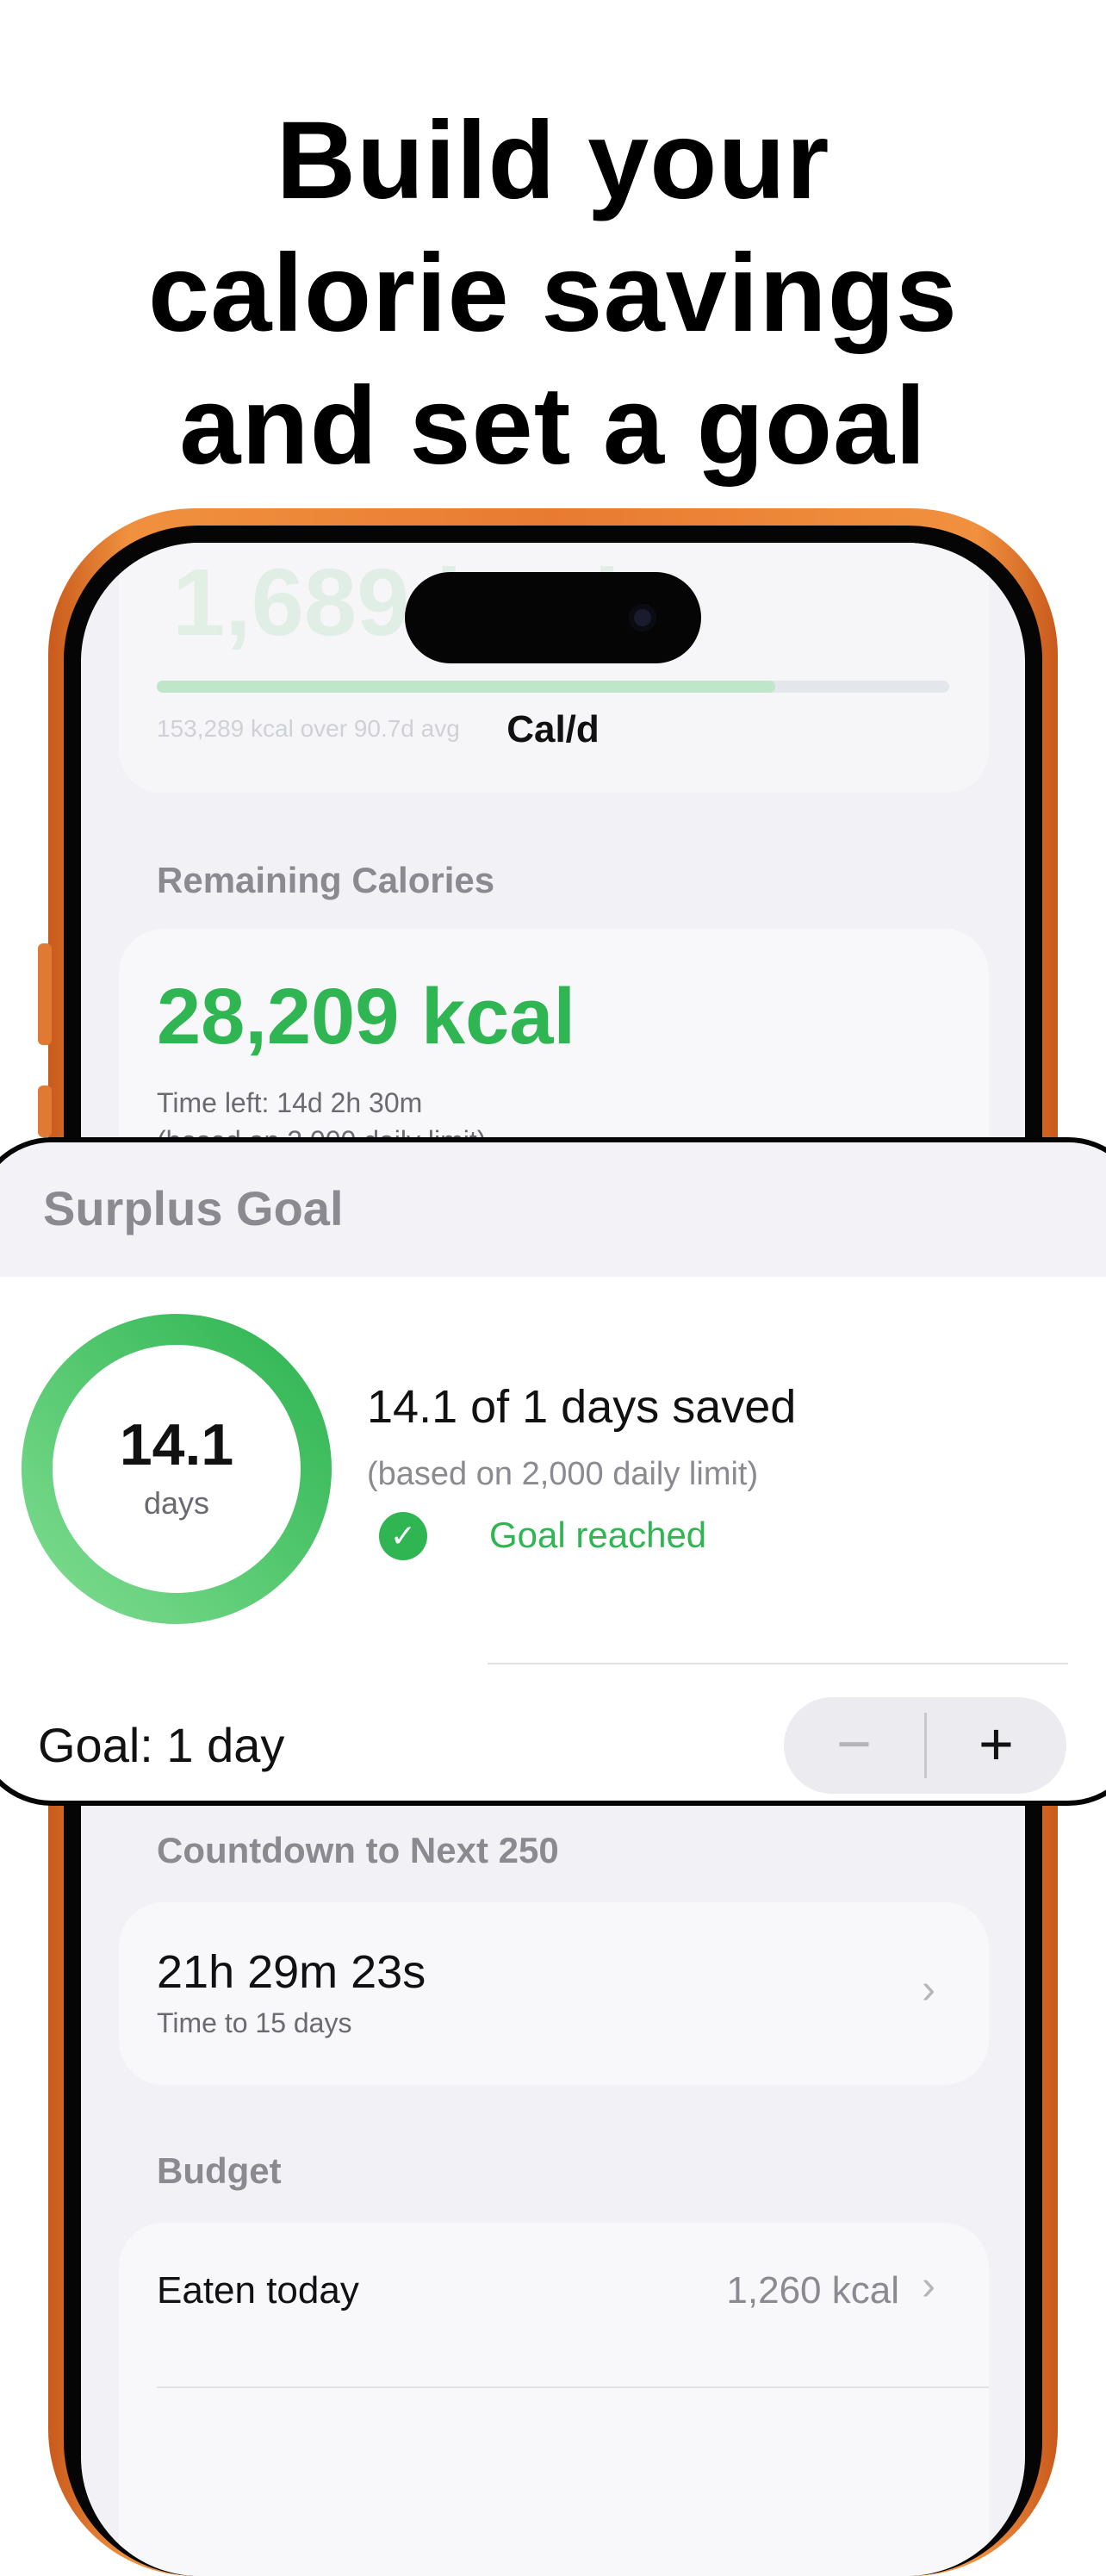  What do you see at coordinates (582, 1407) in the screenshot?
I see `goal-saved-text: 14.1 of 1 days saved` at bounding box center [582, 1407].